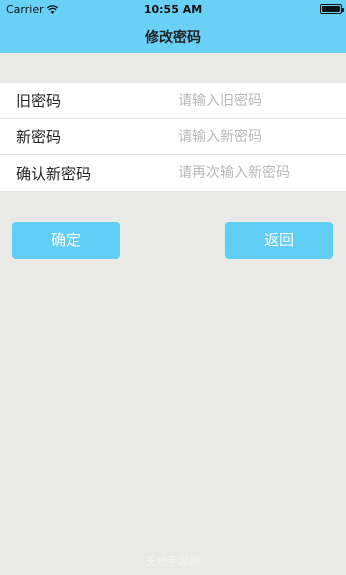 This screenshot has height=575, width=346. Describe the element at coordinates (54, 173) in the screenshot. I see `confirm-password-label: 确认新密码` at that location.